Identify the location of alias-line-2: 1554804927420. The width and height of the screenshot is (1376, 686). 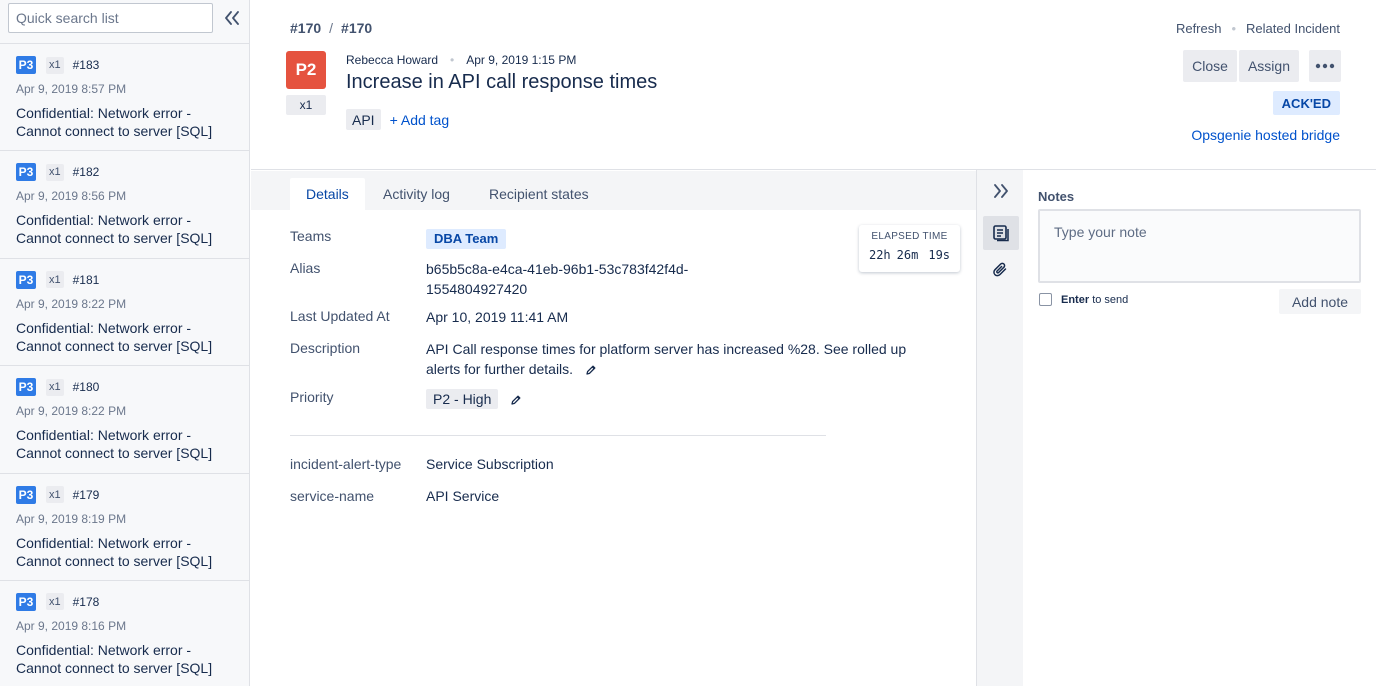
(477, 289).